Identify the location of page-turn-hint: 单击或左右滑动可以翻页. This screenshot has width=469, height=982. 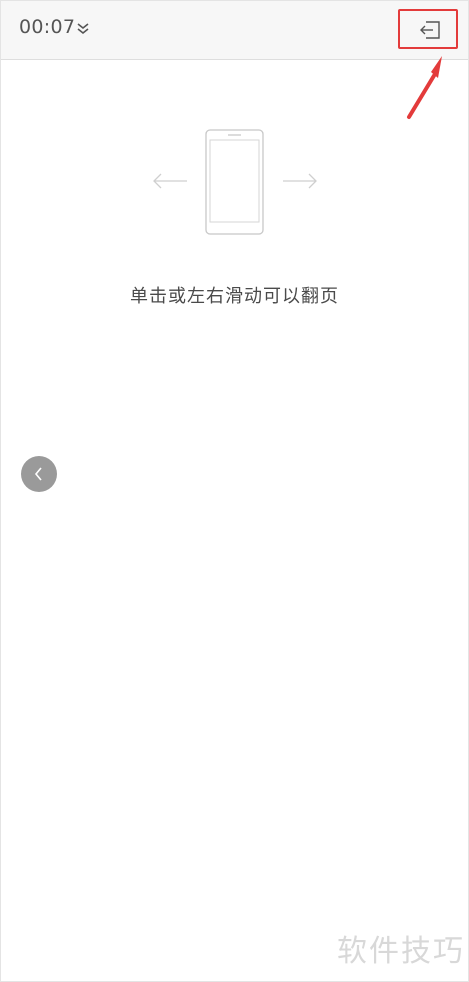
(234, 296).